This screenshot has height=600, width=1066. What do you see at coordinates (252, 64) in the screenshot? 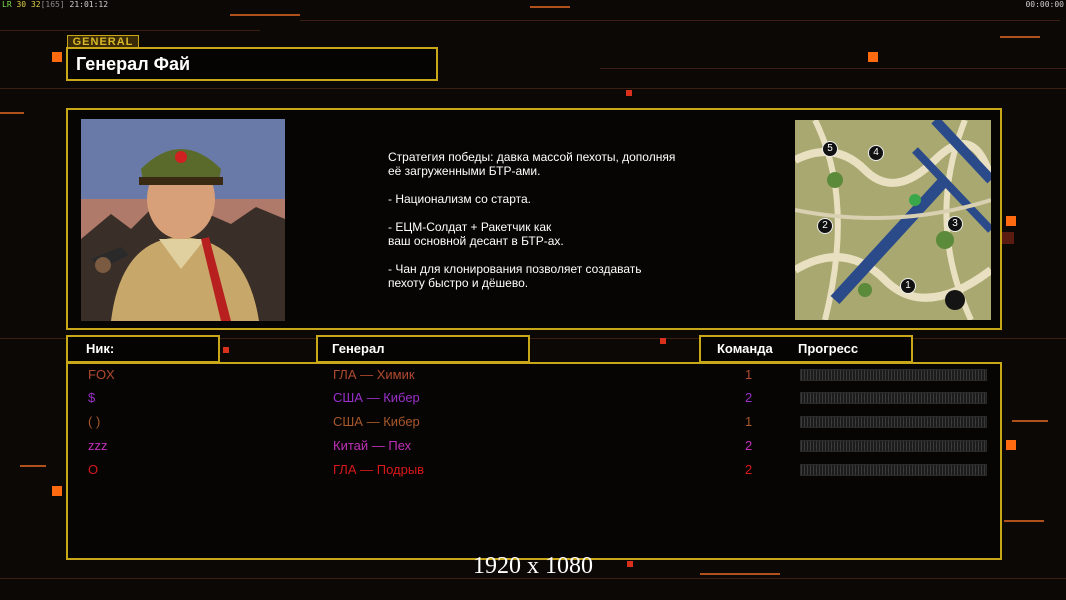
I see `general-title-box: Генерал Фай` at bounding box center [252, 64].